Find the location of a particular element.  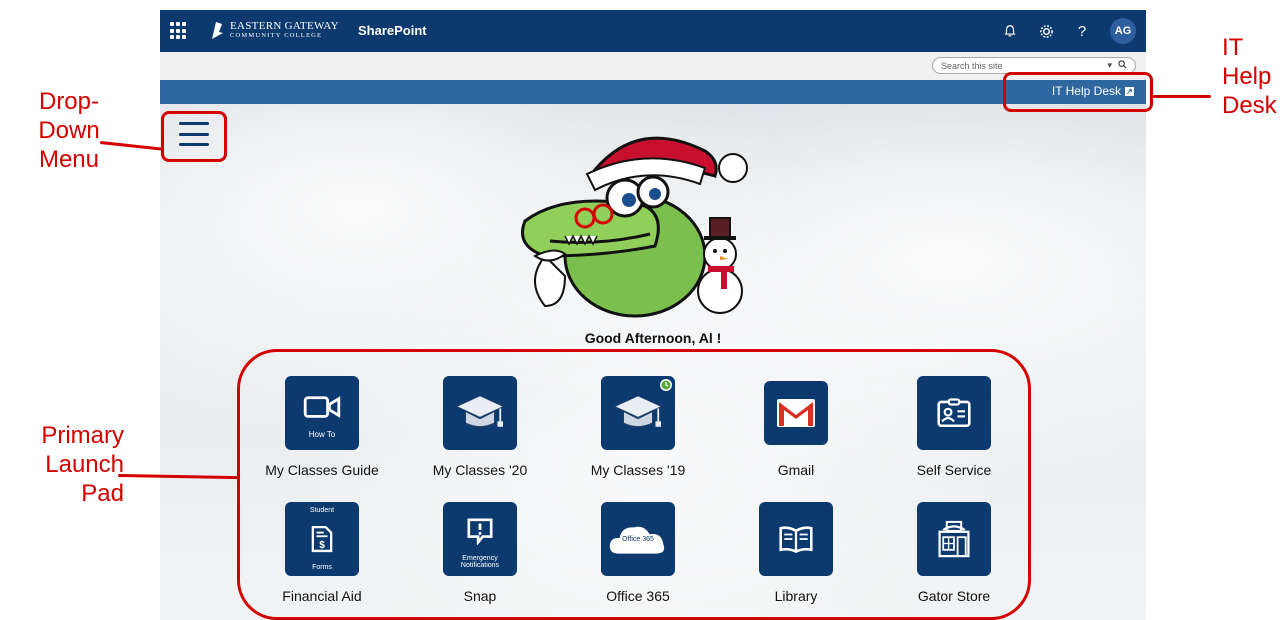

annotation-it-help-desk: IT Help Desk is located at coordinates (1254, 77).